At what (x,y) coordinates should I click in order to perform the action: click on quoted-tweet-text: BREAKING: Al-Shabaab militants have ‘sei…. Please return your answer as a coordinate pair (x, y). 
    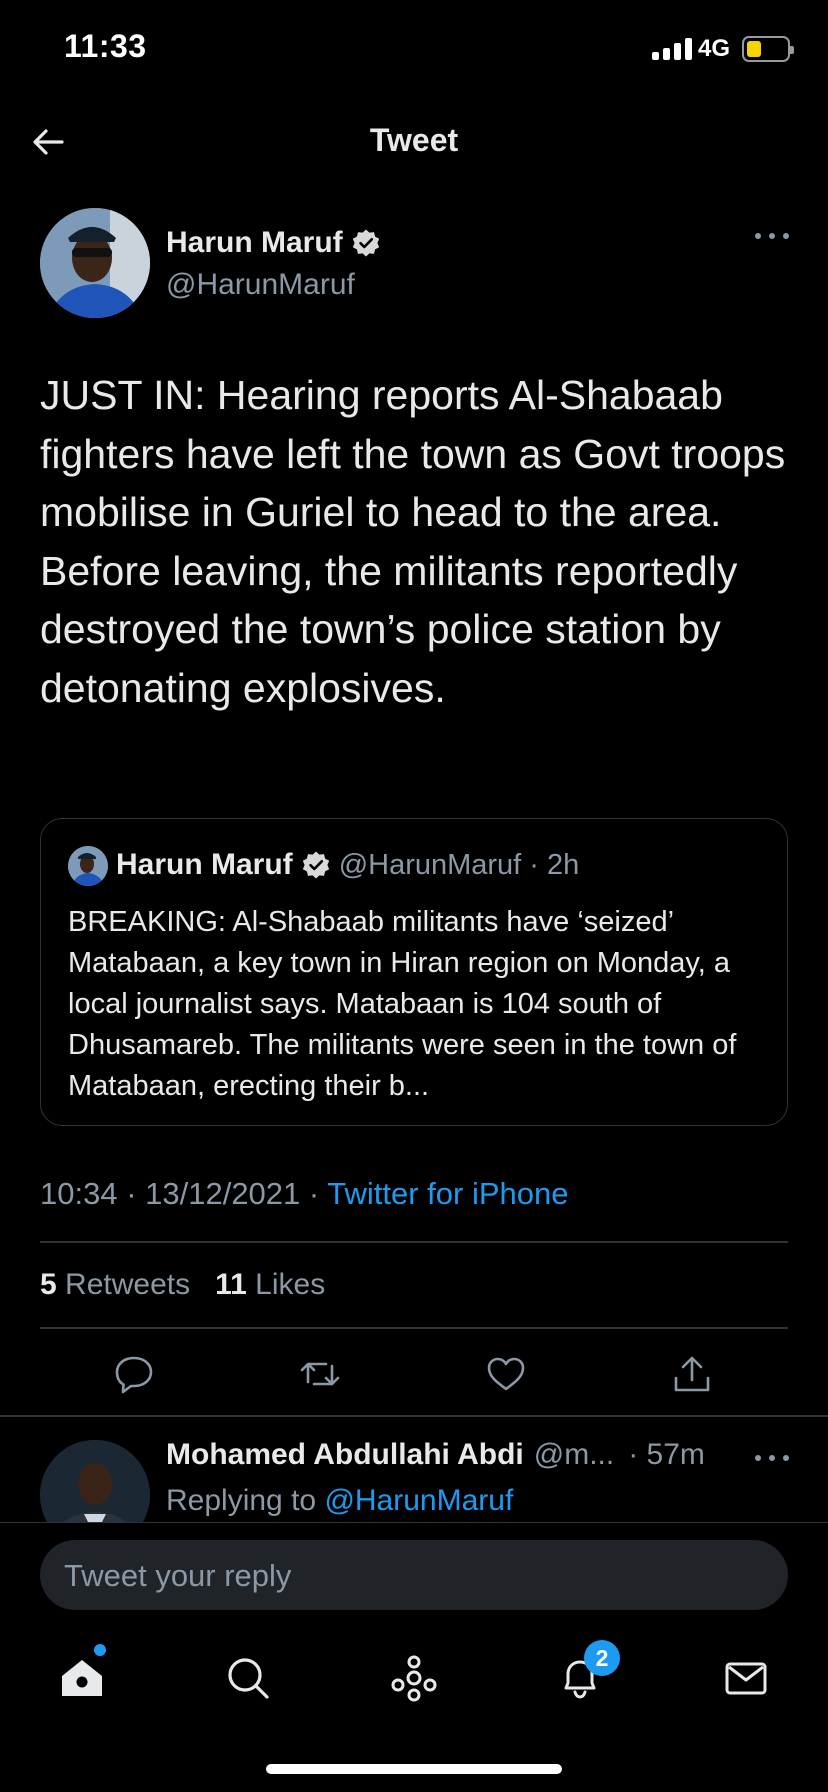
    Looking at the image, I should click on (402, 1004).